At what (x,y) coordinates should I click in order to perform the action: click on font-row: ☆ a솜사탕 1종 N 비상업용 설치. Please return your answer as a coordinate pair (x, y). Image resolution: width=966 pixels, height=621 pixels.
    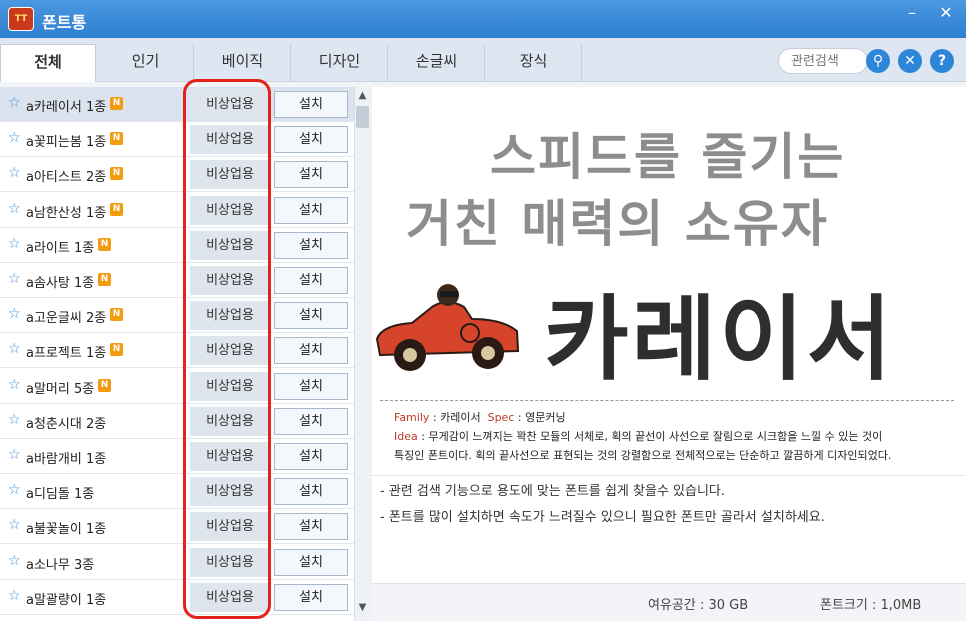
    Looking at the image, I should click on (177, 280).